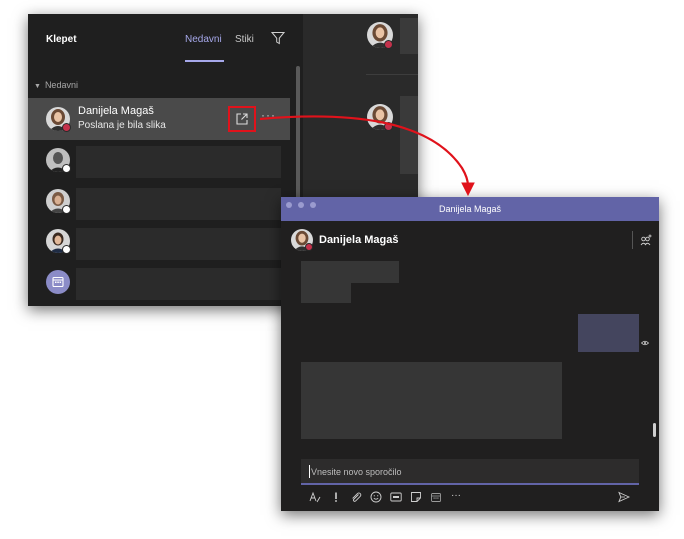 This screenshot has height=539, width=684. Describe the element at coordinates (204, 61) in the screenshot. I see `tab-recent-underline` at that location.